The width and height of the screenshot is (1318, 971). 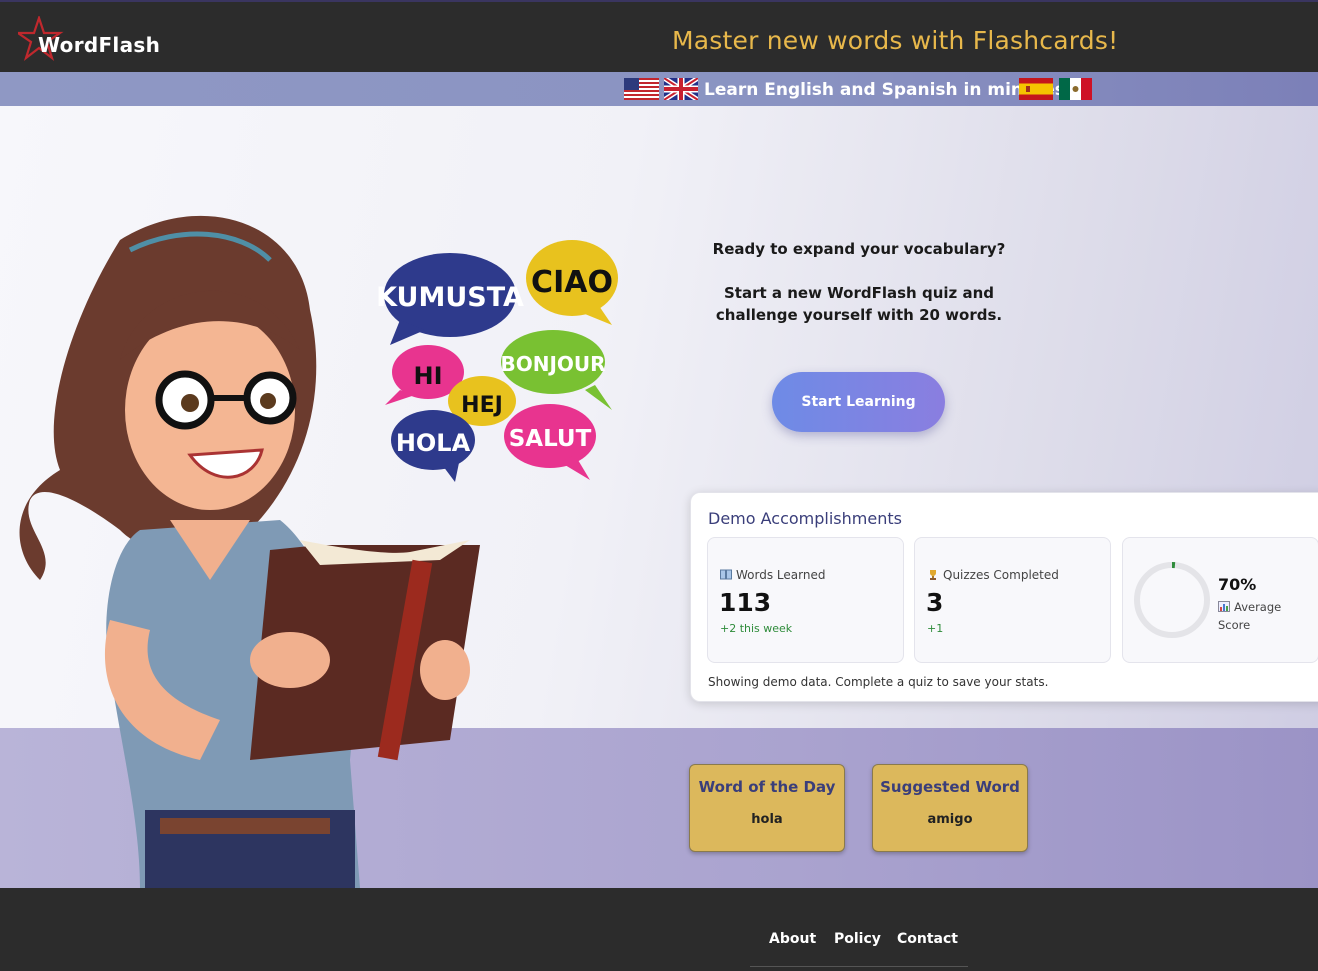 What do you see at coordinates (482, 405) in the screenshot?
I see `bubble-hej: HEJ` at bounding box center [482, 405].